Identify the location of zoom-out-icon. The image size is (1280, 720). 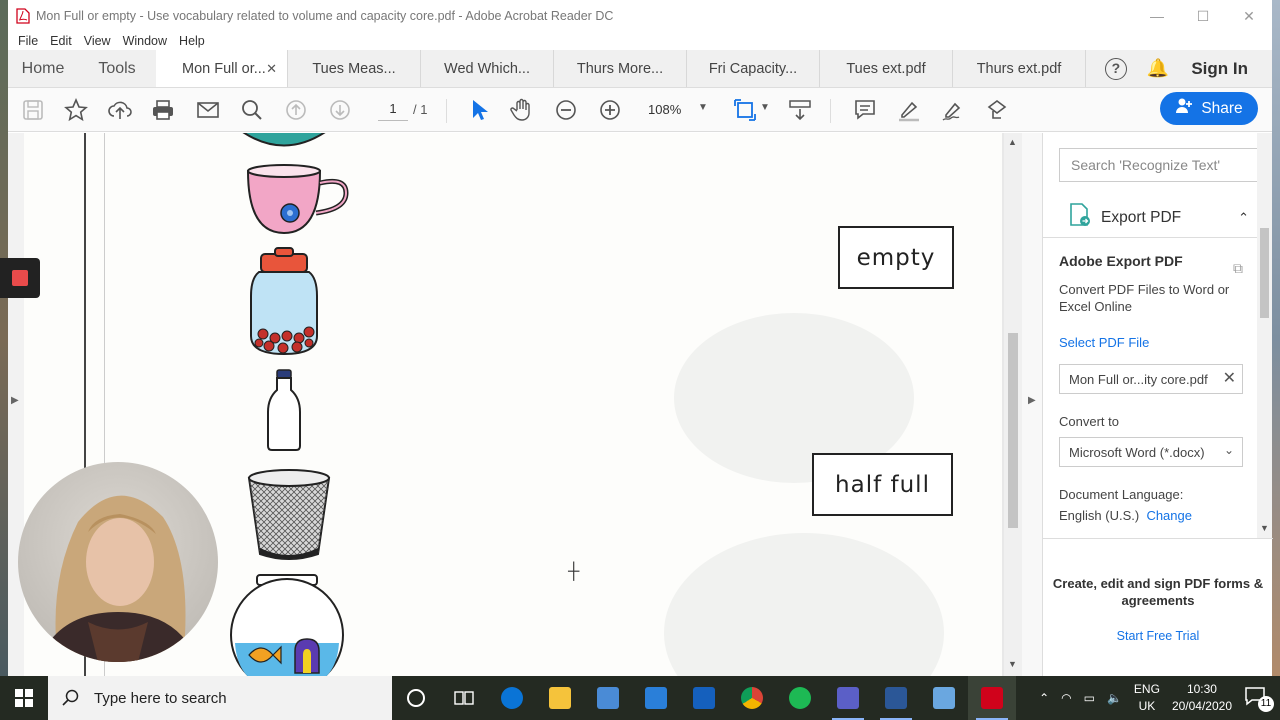
(566, 110).